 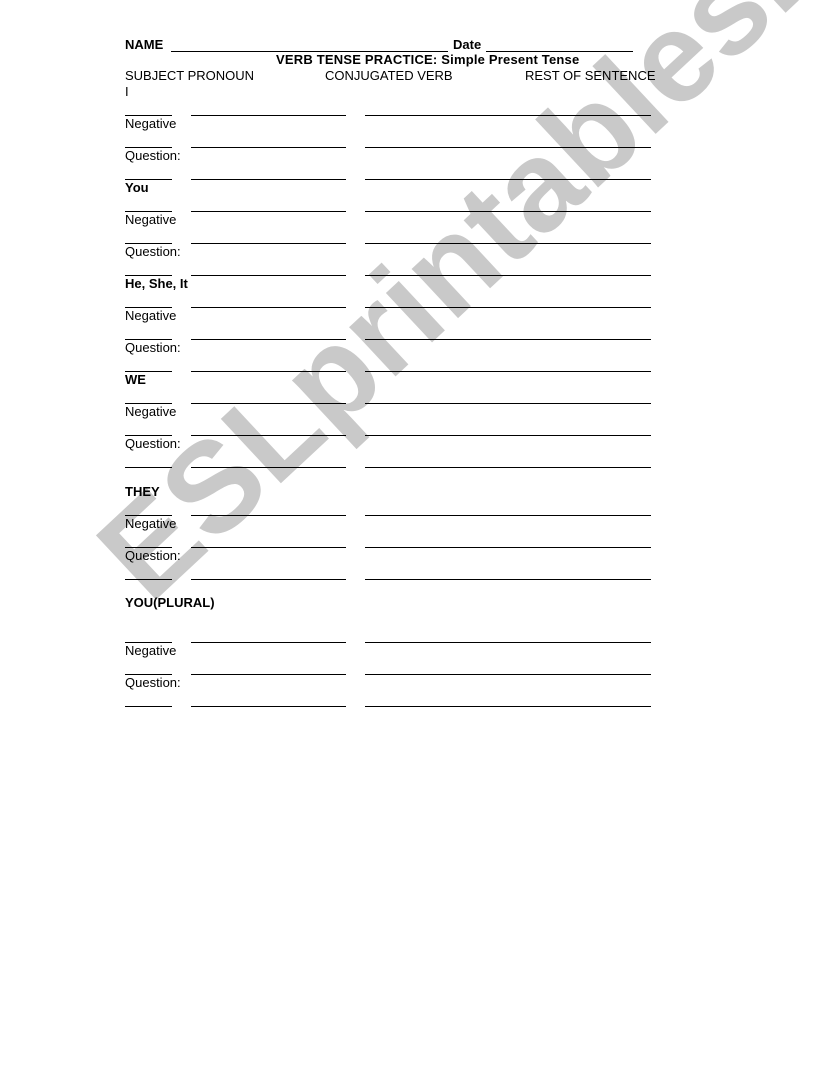 I want to click on pronoun-label: THEY, so click(x=142, y=491).